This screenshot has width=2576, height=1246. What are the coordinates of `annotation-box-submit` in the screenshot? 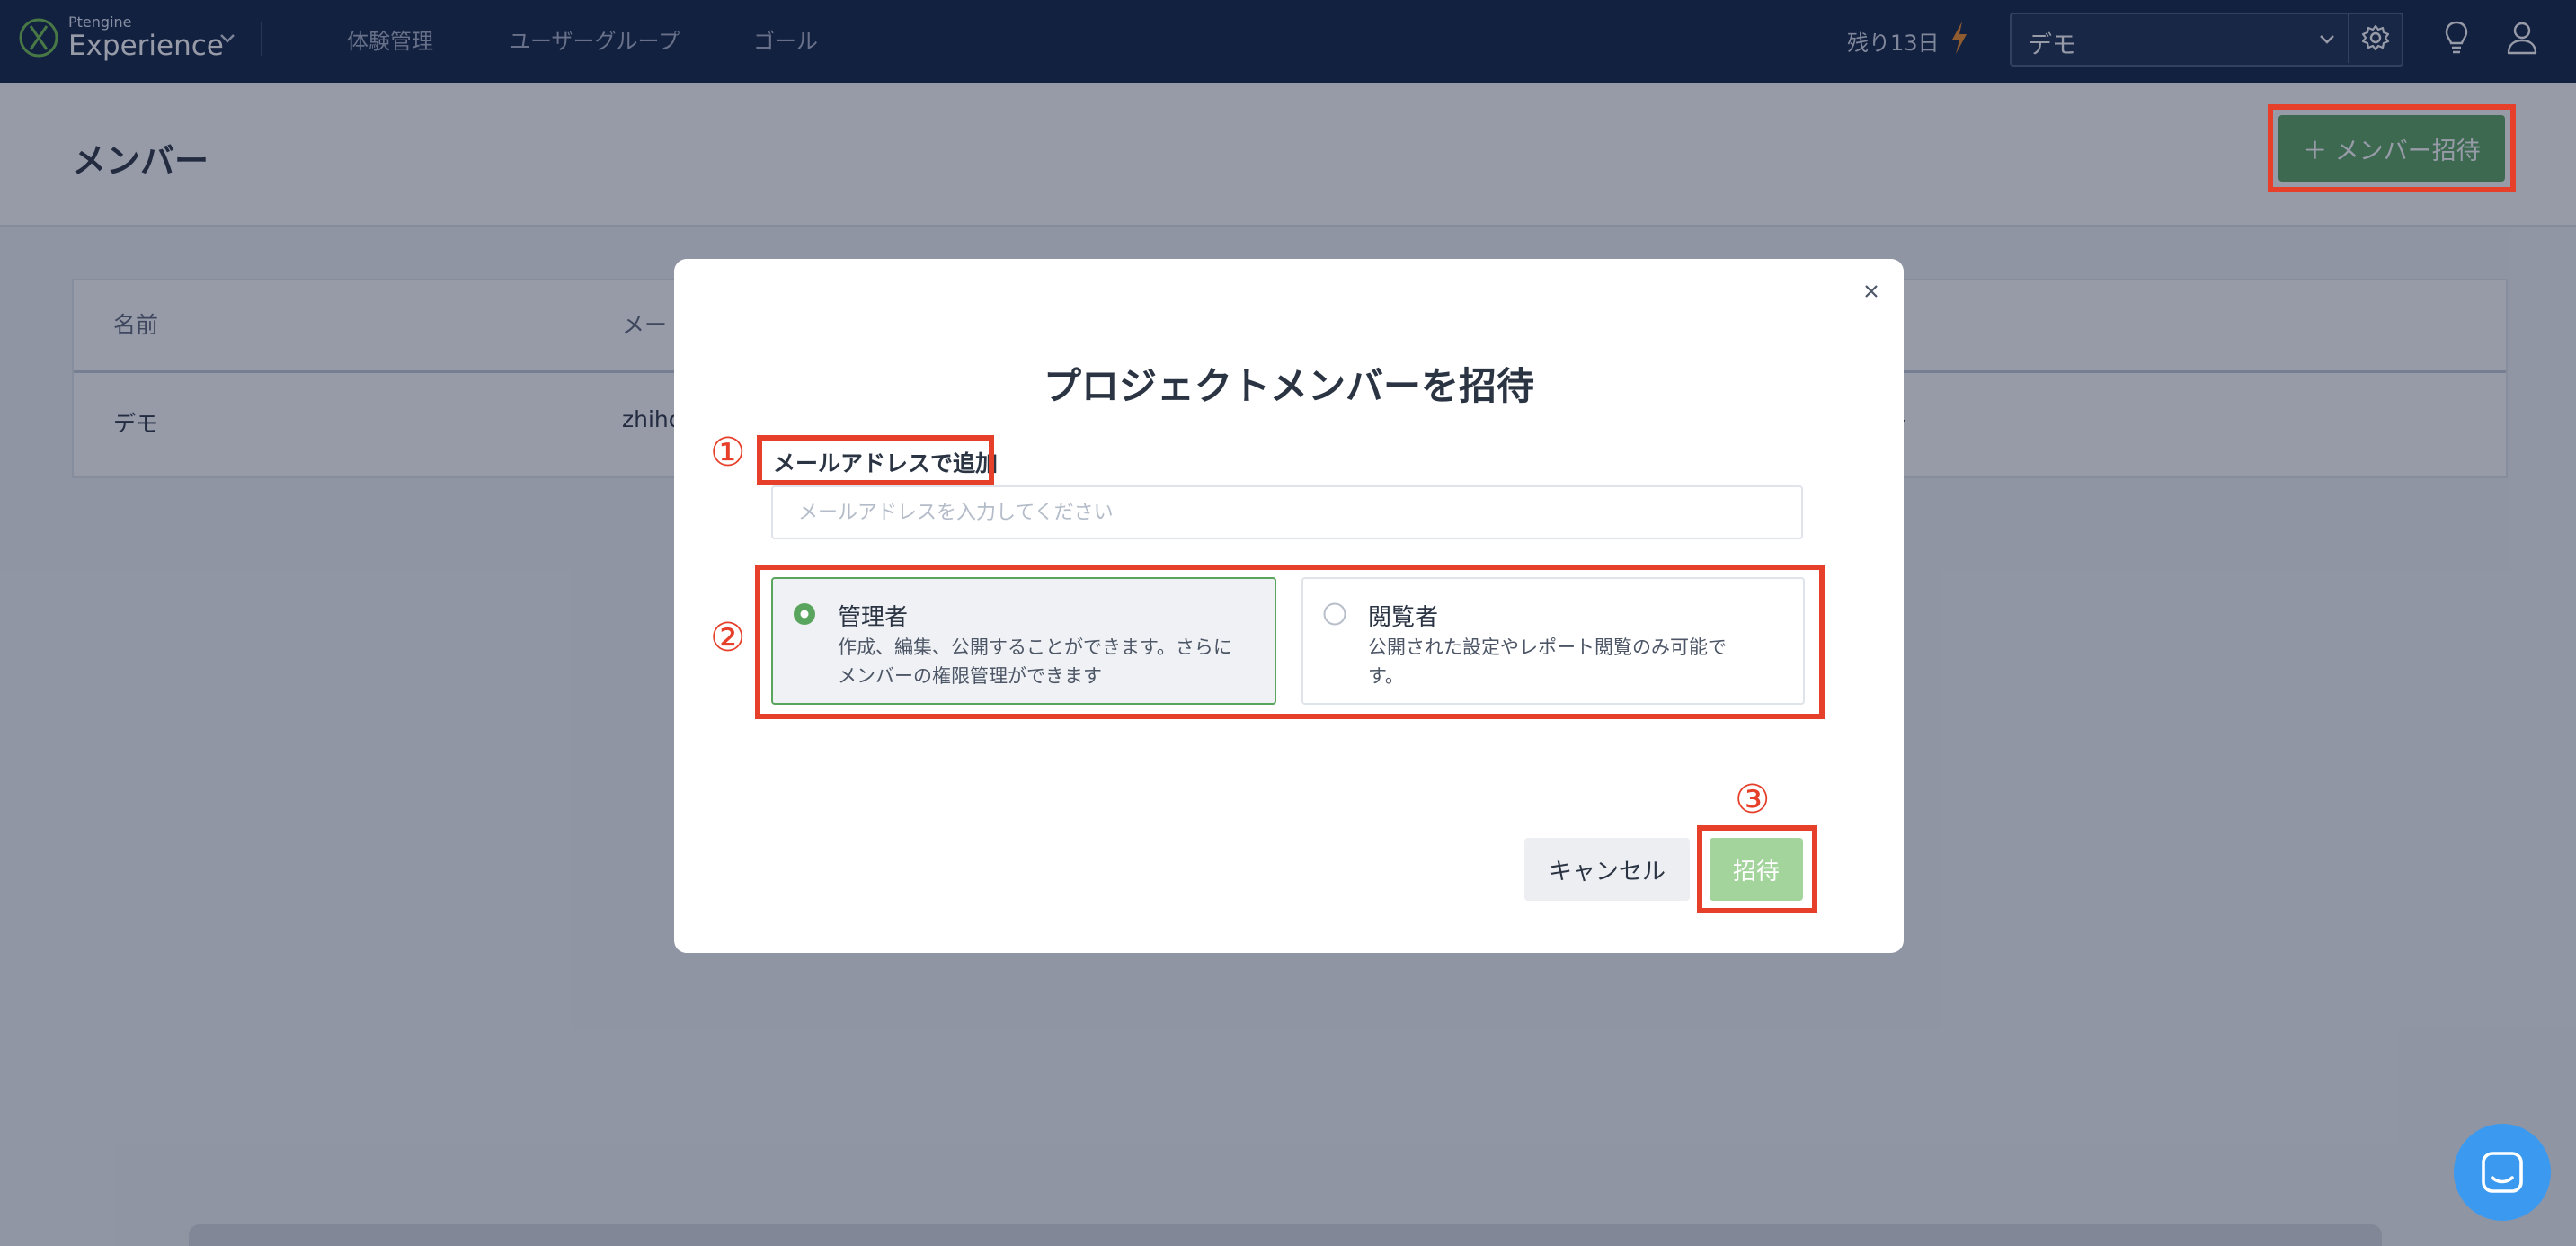 It's located at (1757, 869).